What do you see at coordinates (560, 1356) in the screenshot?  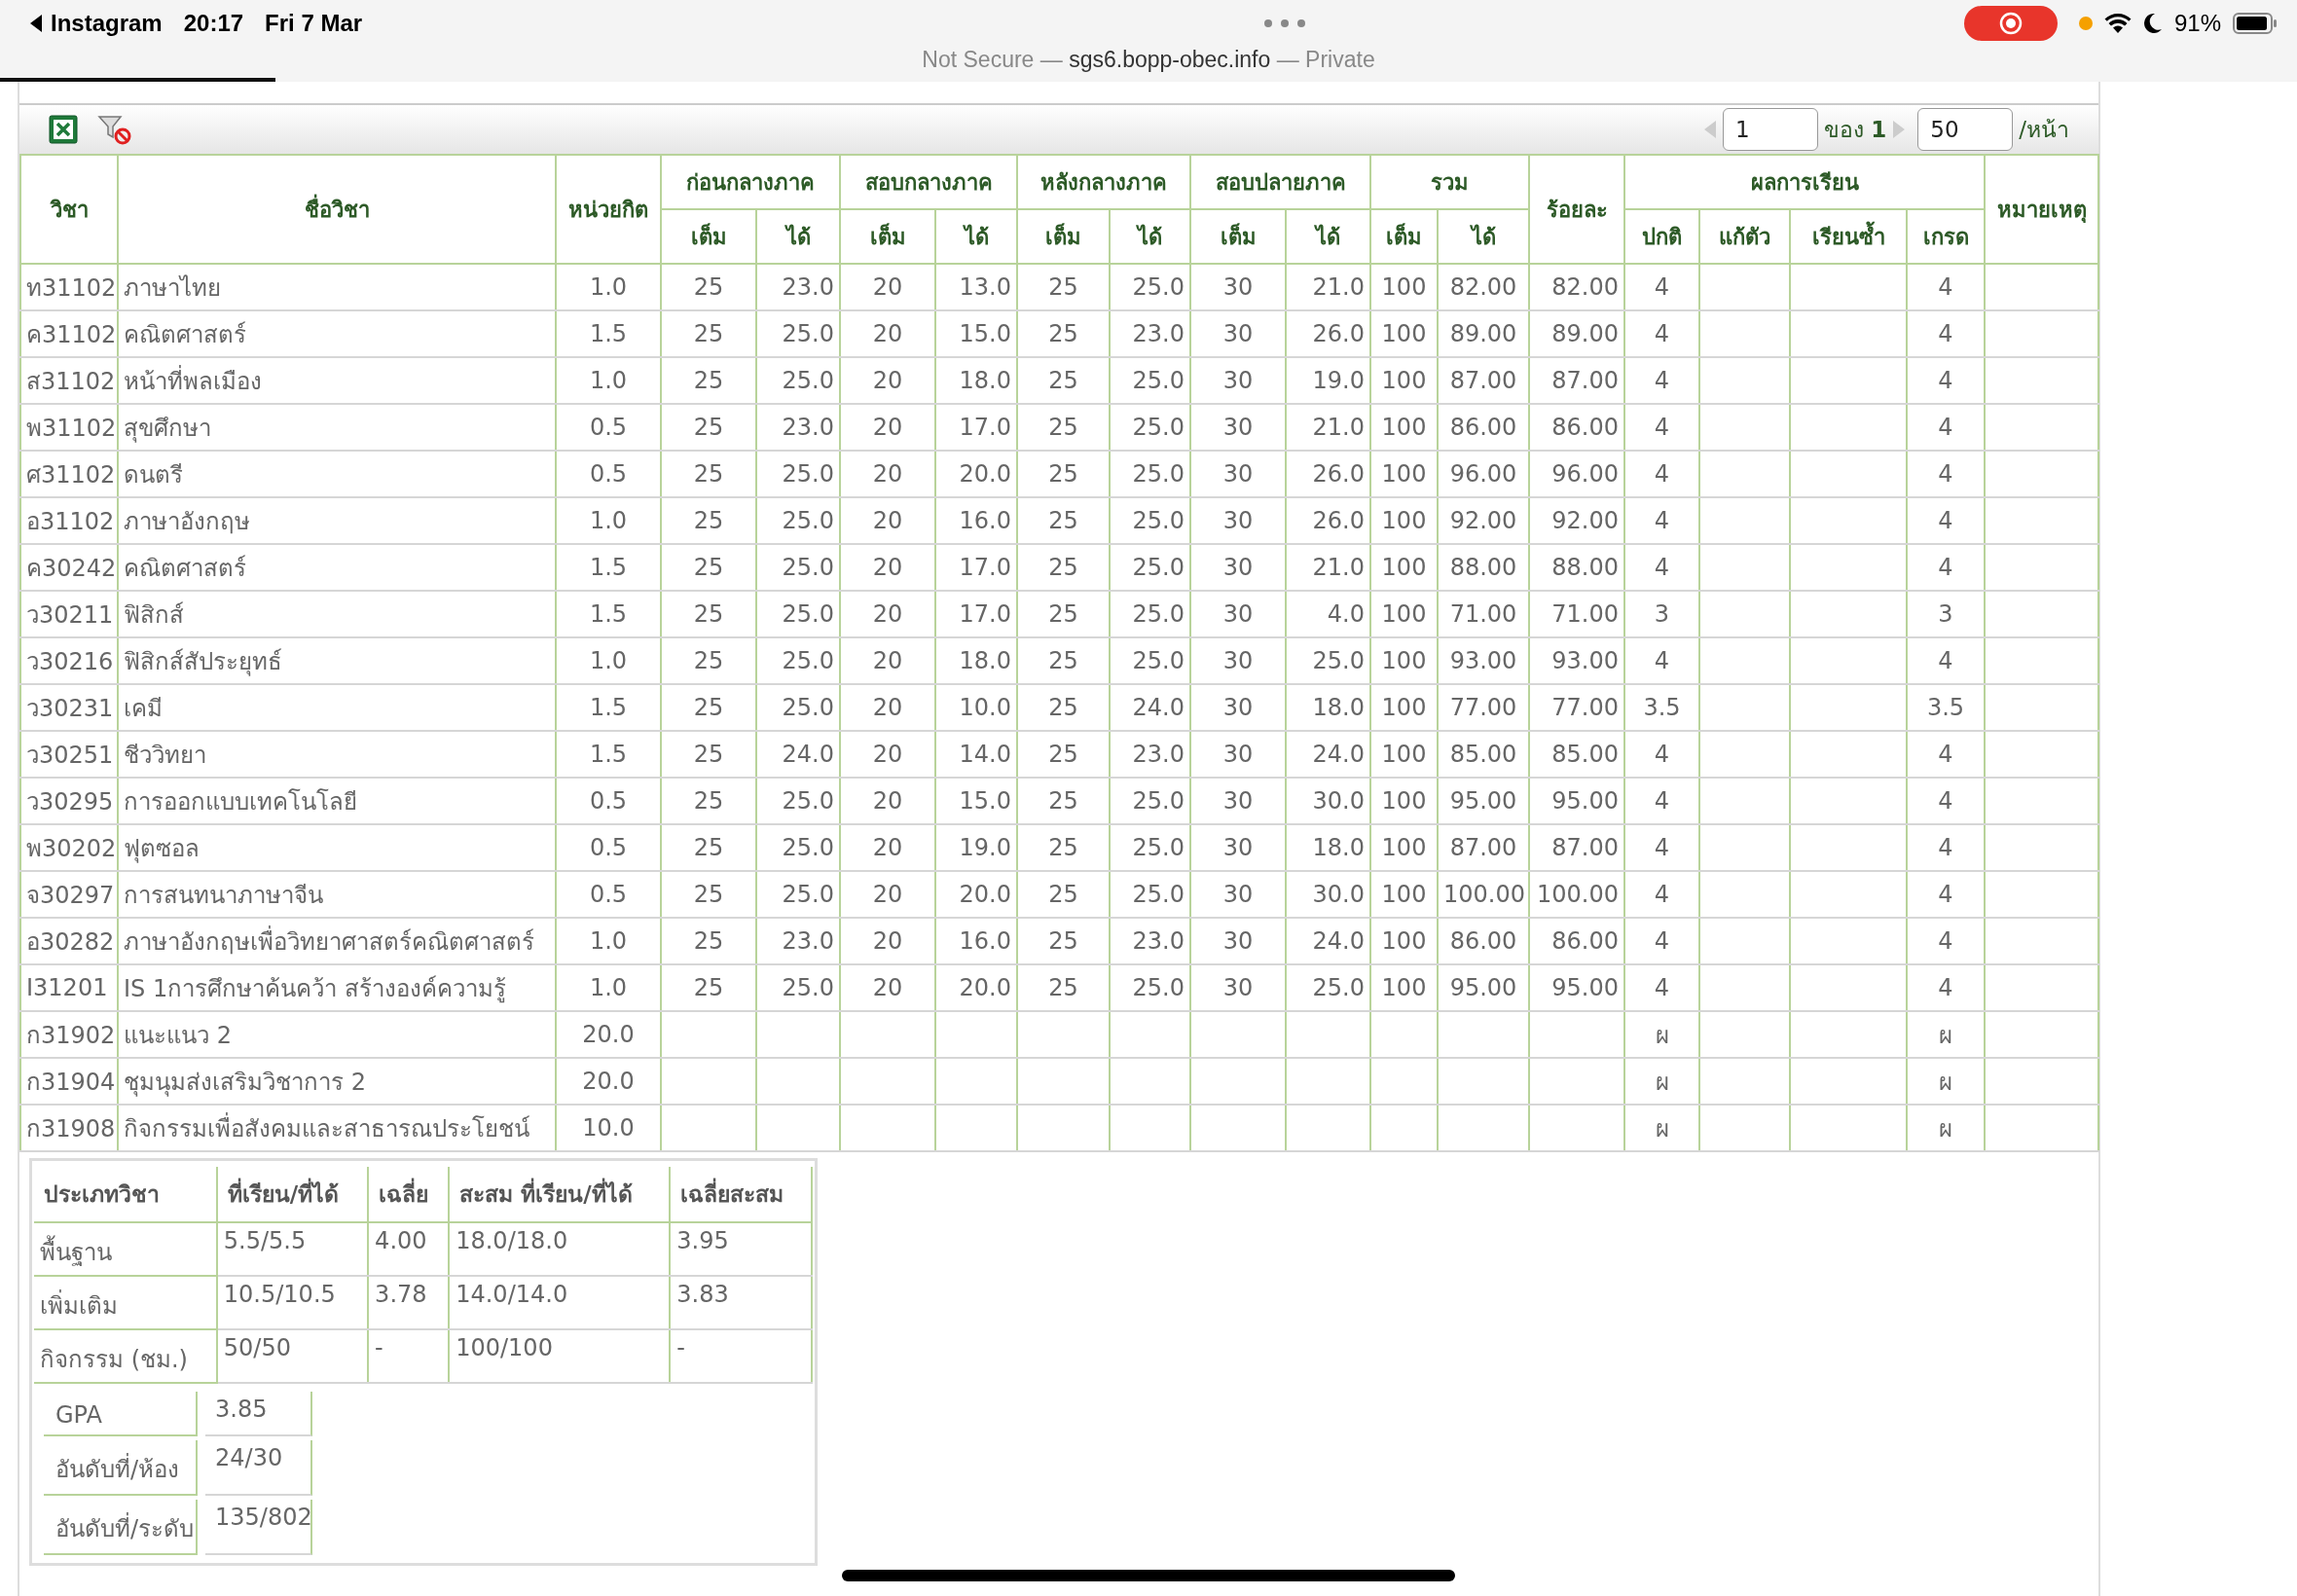 I see `table-cell: 100/100` at bounding box center [560, 1356].